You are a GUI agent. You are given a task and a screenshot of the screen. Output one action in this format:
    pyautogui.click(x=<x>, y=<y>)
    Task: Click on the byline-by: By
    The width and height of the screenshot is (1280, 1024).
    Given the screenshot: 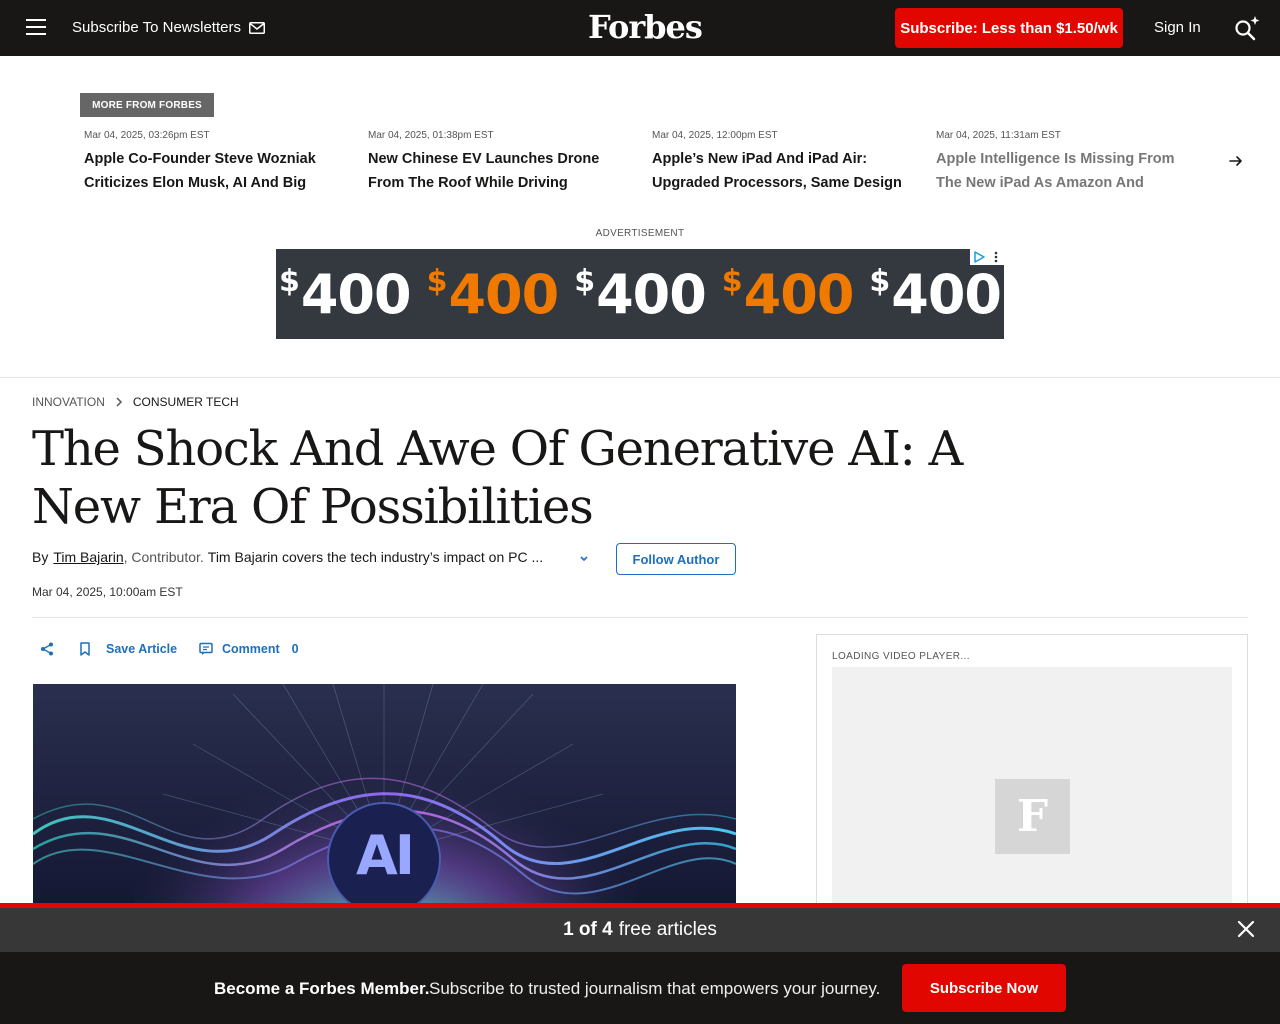 What is the action you would take?
    pyautogui.click(x=40, y=557)
    